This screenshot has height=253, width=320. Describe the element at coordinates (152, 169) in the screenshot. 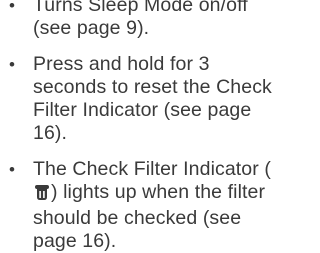

I see `list-item-text-before-icon: The Check Filter Indicator (` at that location.